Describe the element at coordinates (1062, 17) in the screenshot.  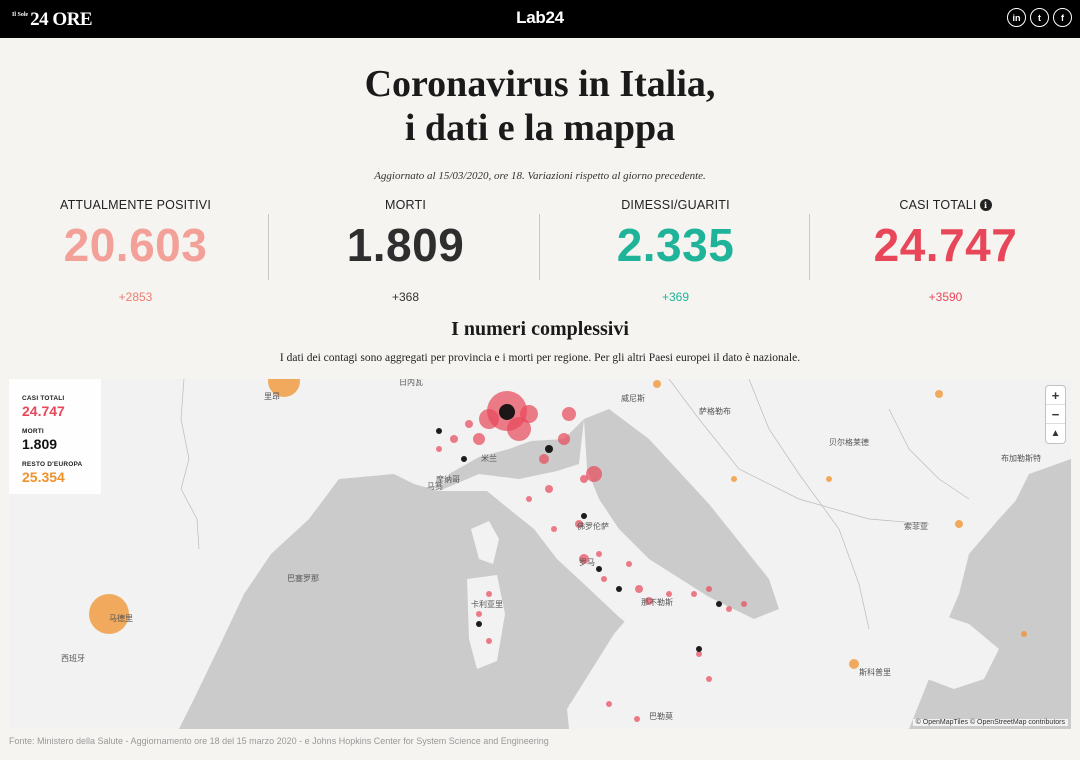
I see `facebook-icon: f` at that location.